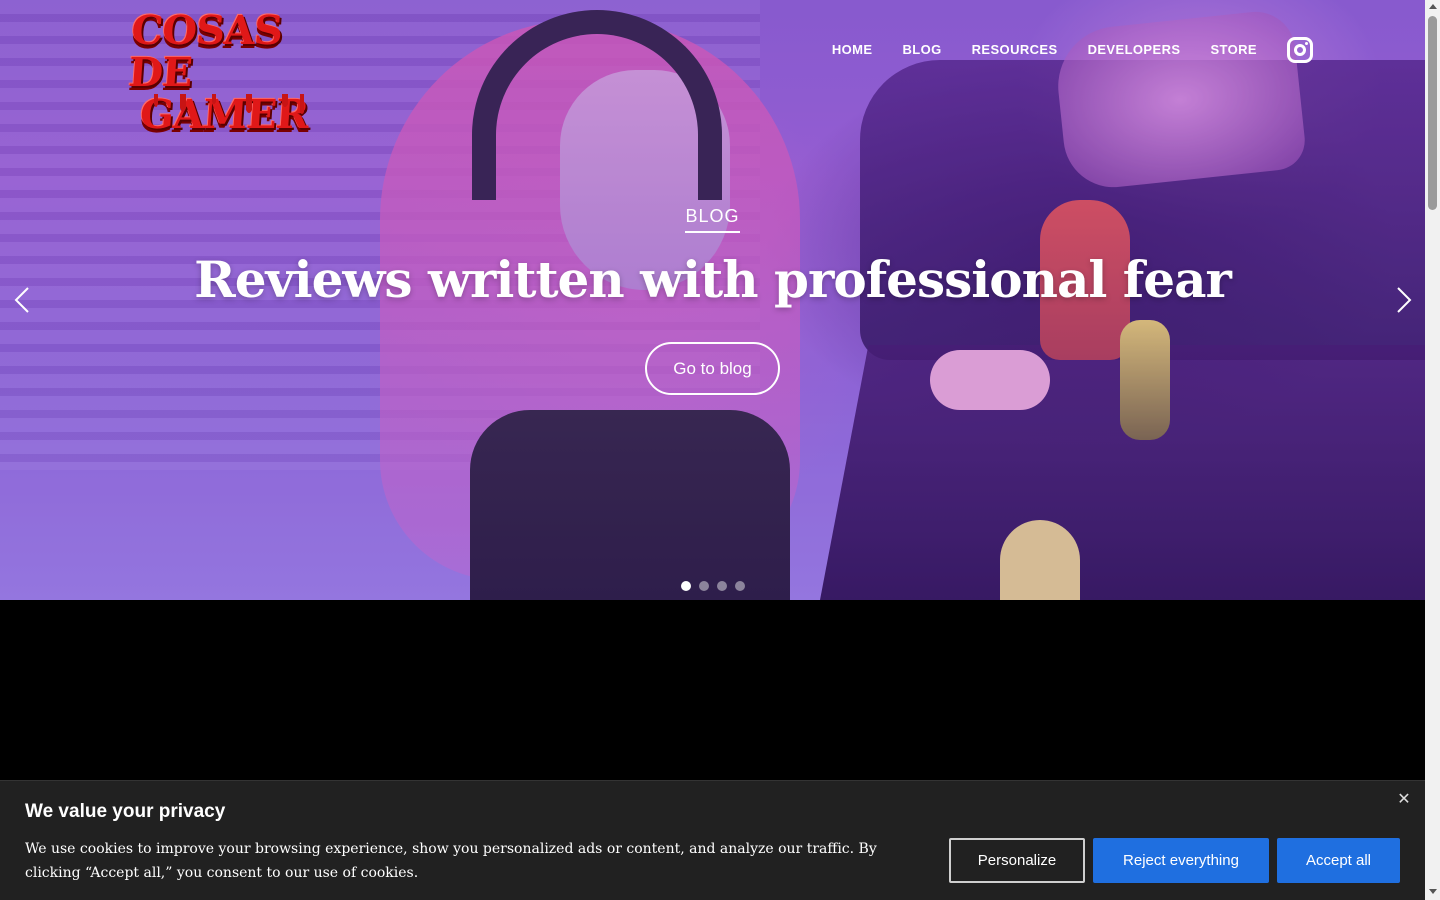 The height and width of the screenshot is (900, 1440). What do you see at coordinates (1404, 799) in the screenshot?
I see `close-icon: ✕` at bounding box center [1404, 799].